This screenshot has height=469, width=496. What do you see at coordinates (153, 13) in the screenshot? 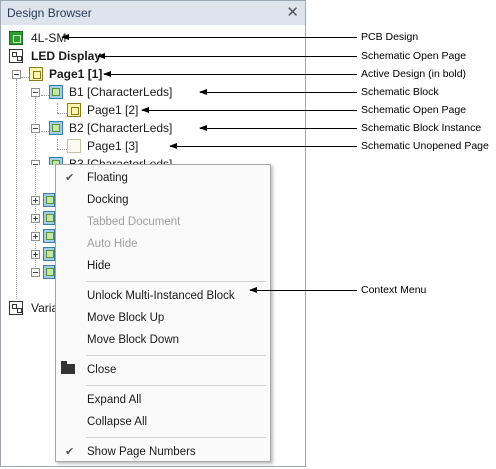
I see `panel-titlebar: Design Browser ✕` at bounding box center [153, 13].